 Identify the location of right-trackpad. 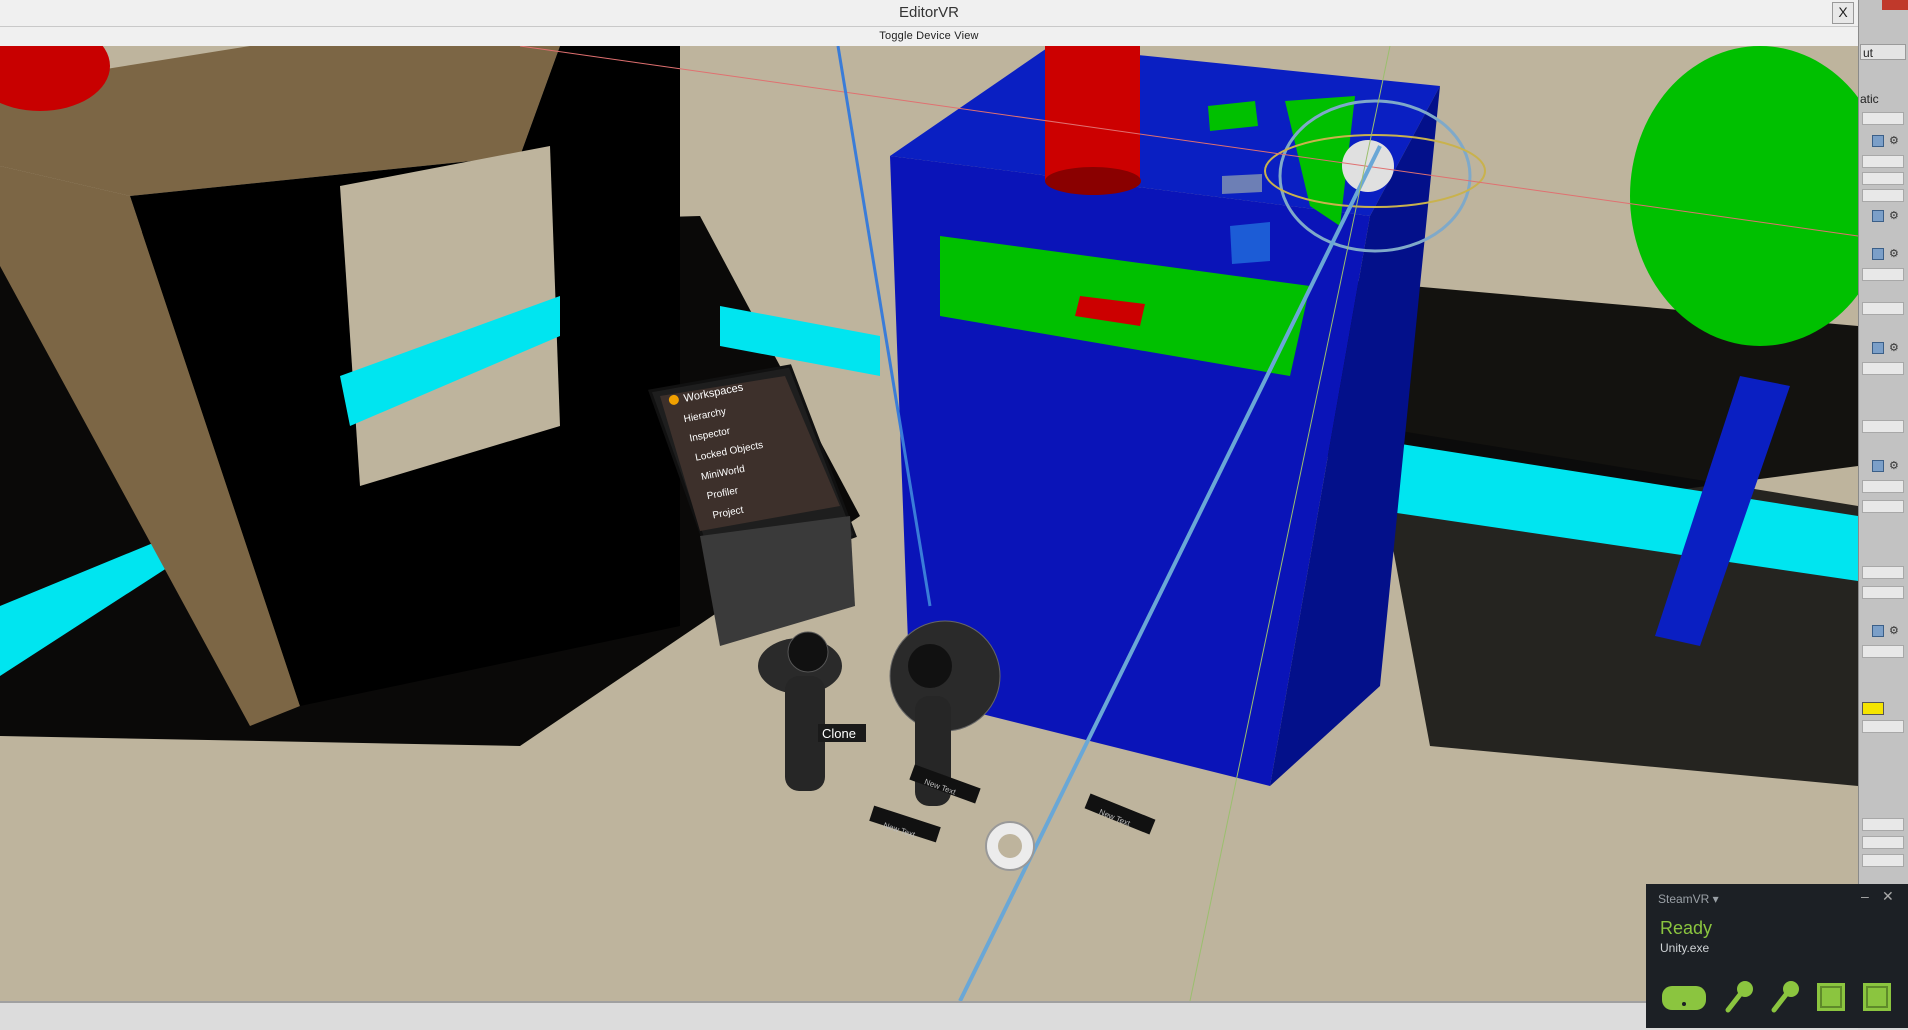
(930, 666).